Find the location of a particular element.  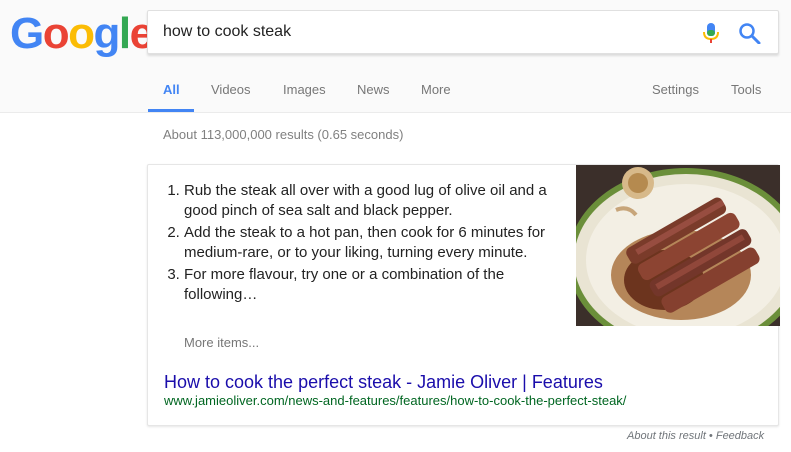

steak-image is located at coordinates (678, 245).